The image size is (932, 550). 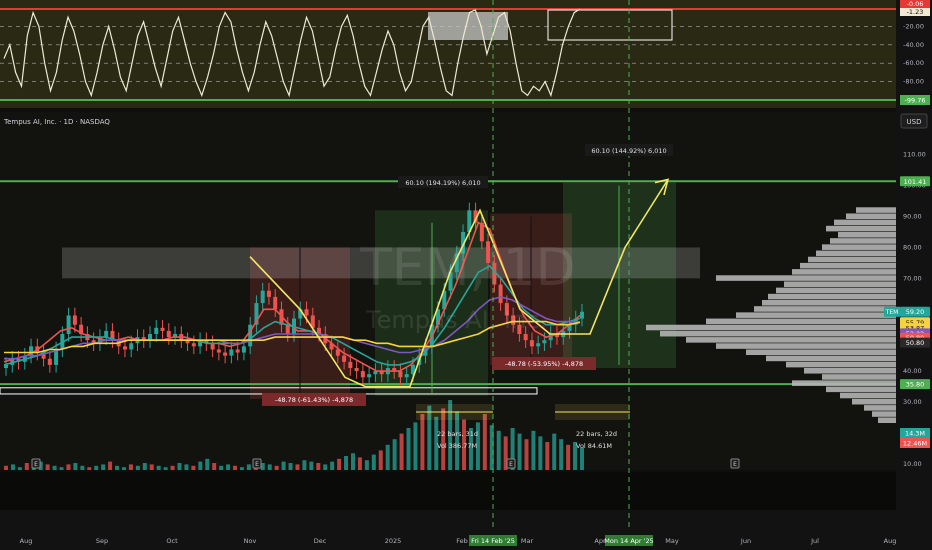 What do you see at coordinates (915, 101) in the screenshot?
I see `oscillator-badge-label: -99.76` at bounding box center [915, 101].